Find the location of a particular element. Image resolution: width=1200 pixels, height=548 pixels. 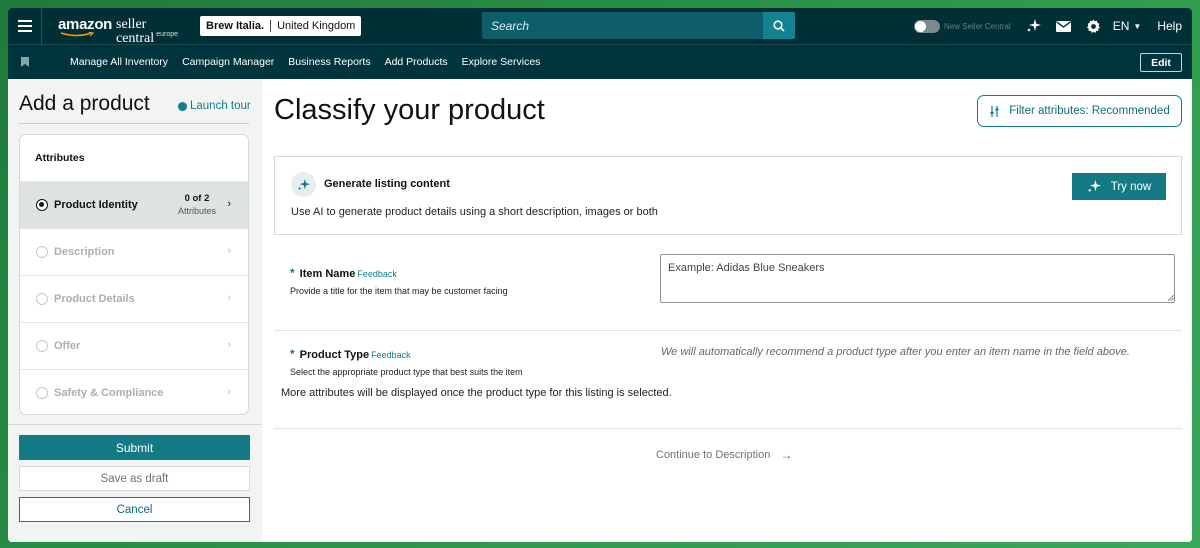

new-seller-central-label: New Seller Central is located at coordinates (977, 26).